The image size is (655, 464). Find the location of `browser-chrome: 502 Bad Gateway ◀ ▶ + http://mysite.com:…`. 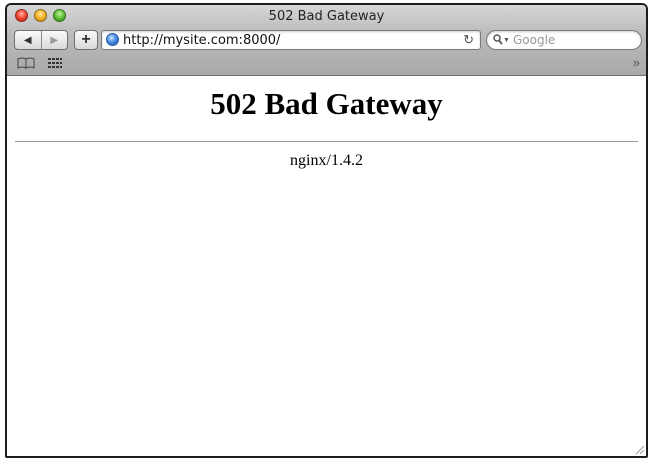

browser-chrome: 502 Bad Gateway ◀ ▶ + http://mysite.com:… is located at coordinates (326, 40).